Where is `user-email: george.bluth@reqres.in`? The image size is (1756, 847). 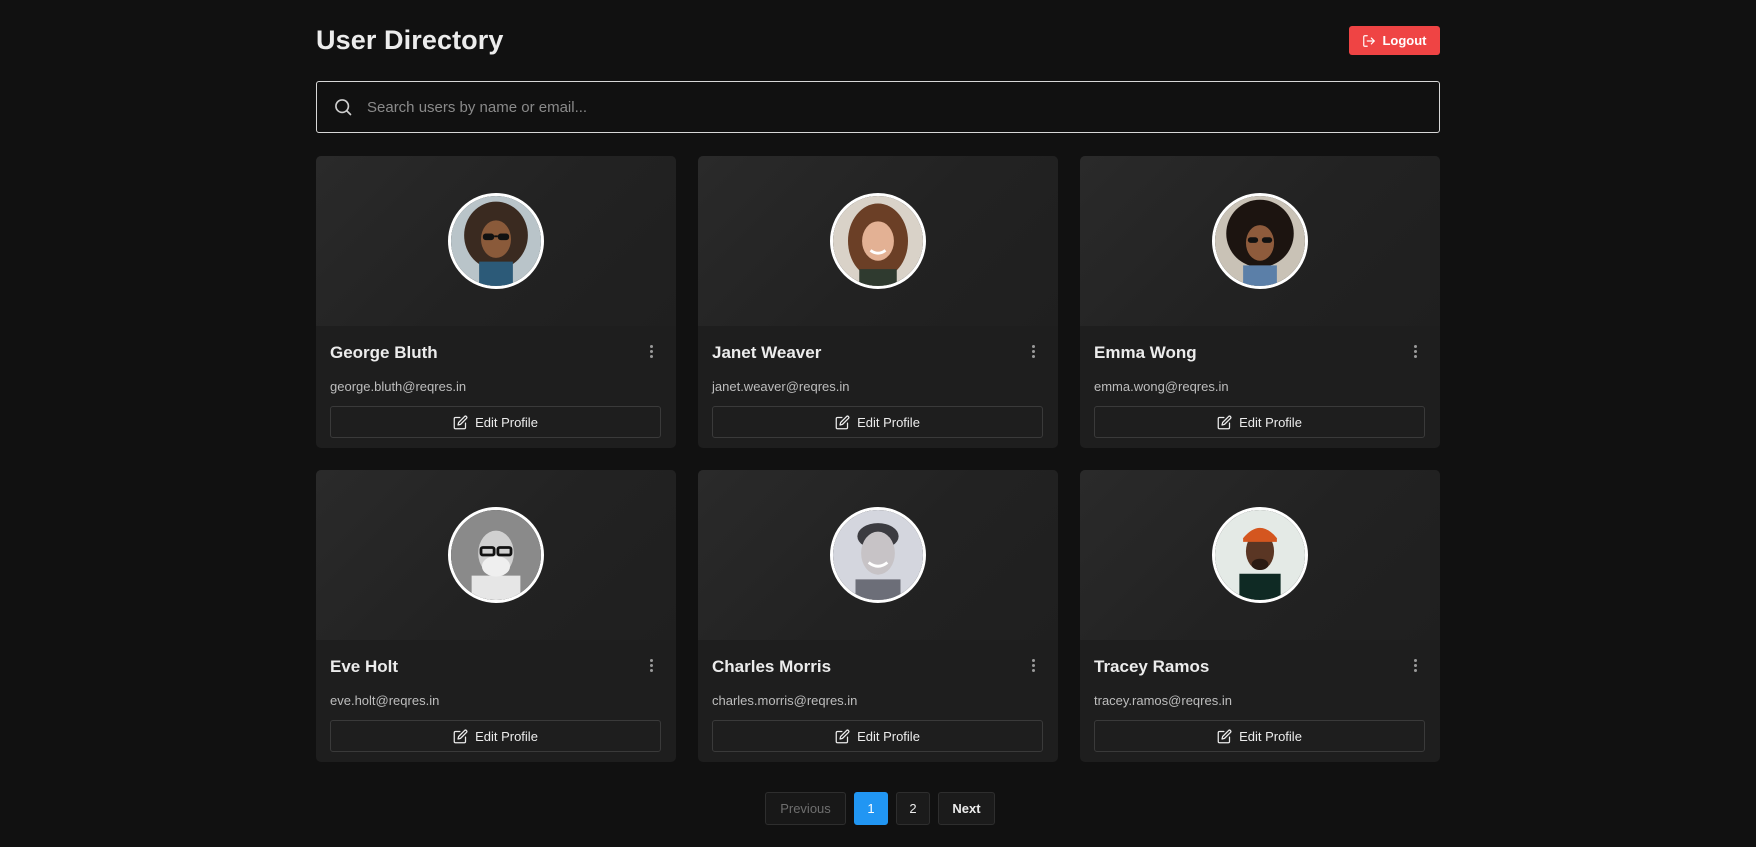 user-email: george.bluth@reqres.in is located at coordinates (398, 386).